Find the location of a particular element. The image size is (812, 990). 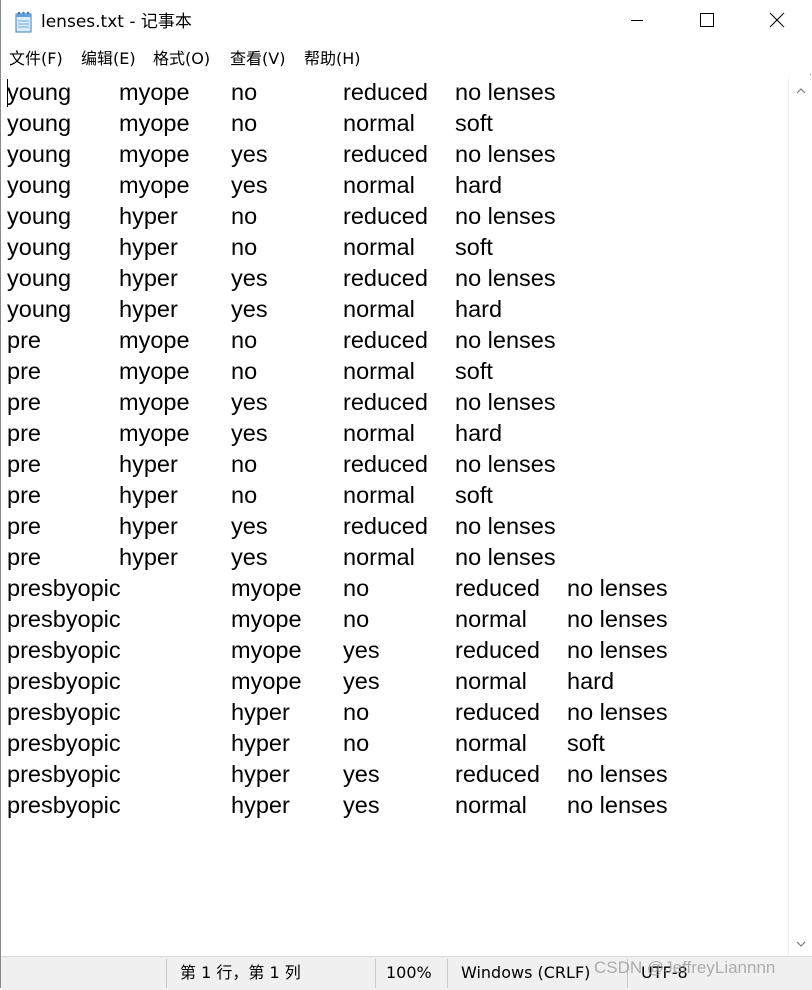

text-line: presbyopic myope no normal no lenses is located at coordinates (392, 619).